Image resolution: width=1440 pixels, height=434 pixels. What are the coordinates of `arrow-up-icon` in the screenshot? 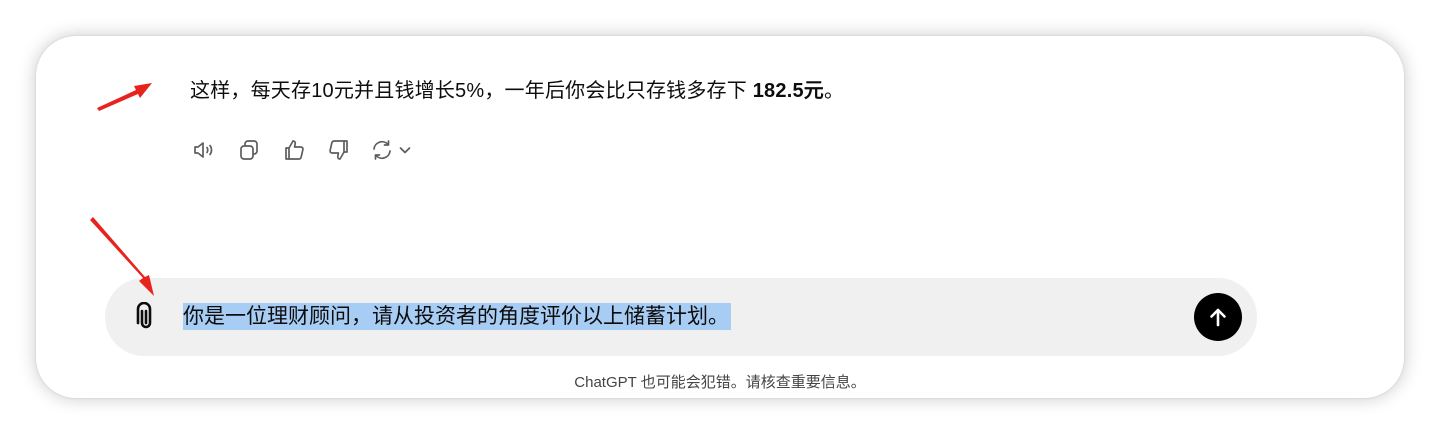 It's located at (1218, 317).